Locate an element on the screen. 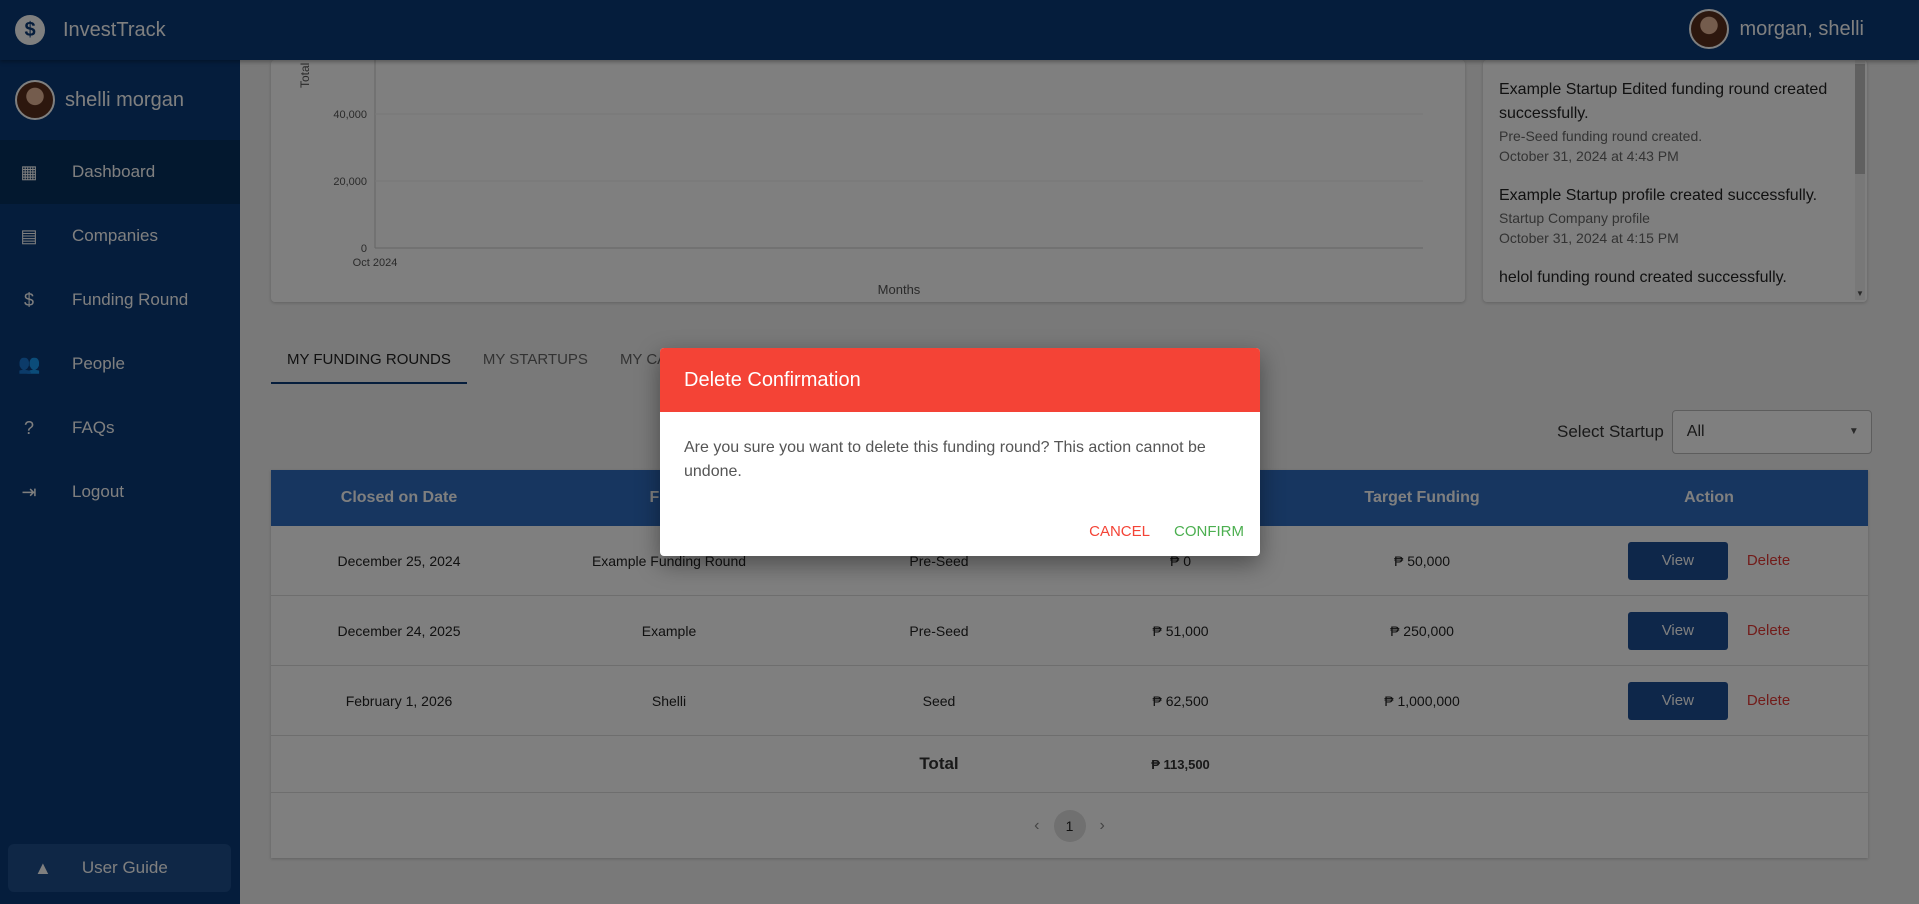 This screenshot has width=1919, height=904. dialog-title: Delete Confirmation is located at coordinates (960, 380).